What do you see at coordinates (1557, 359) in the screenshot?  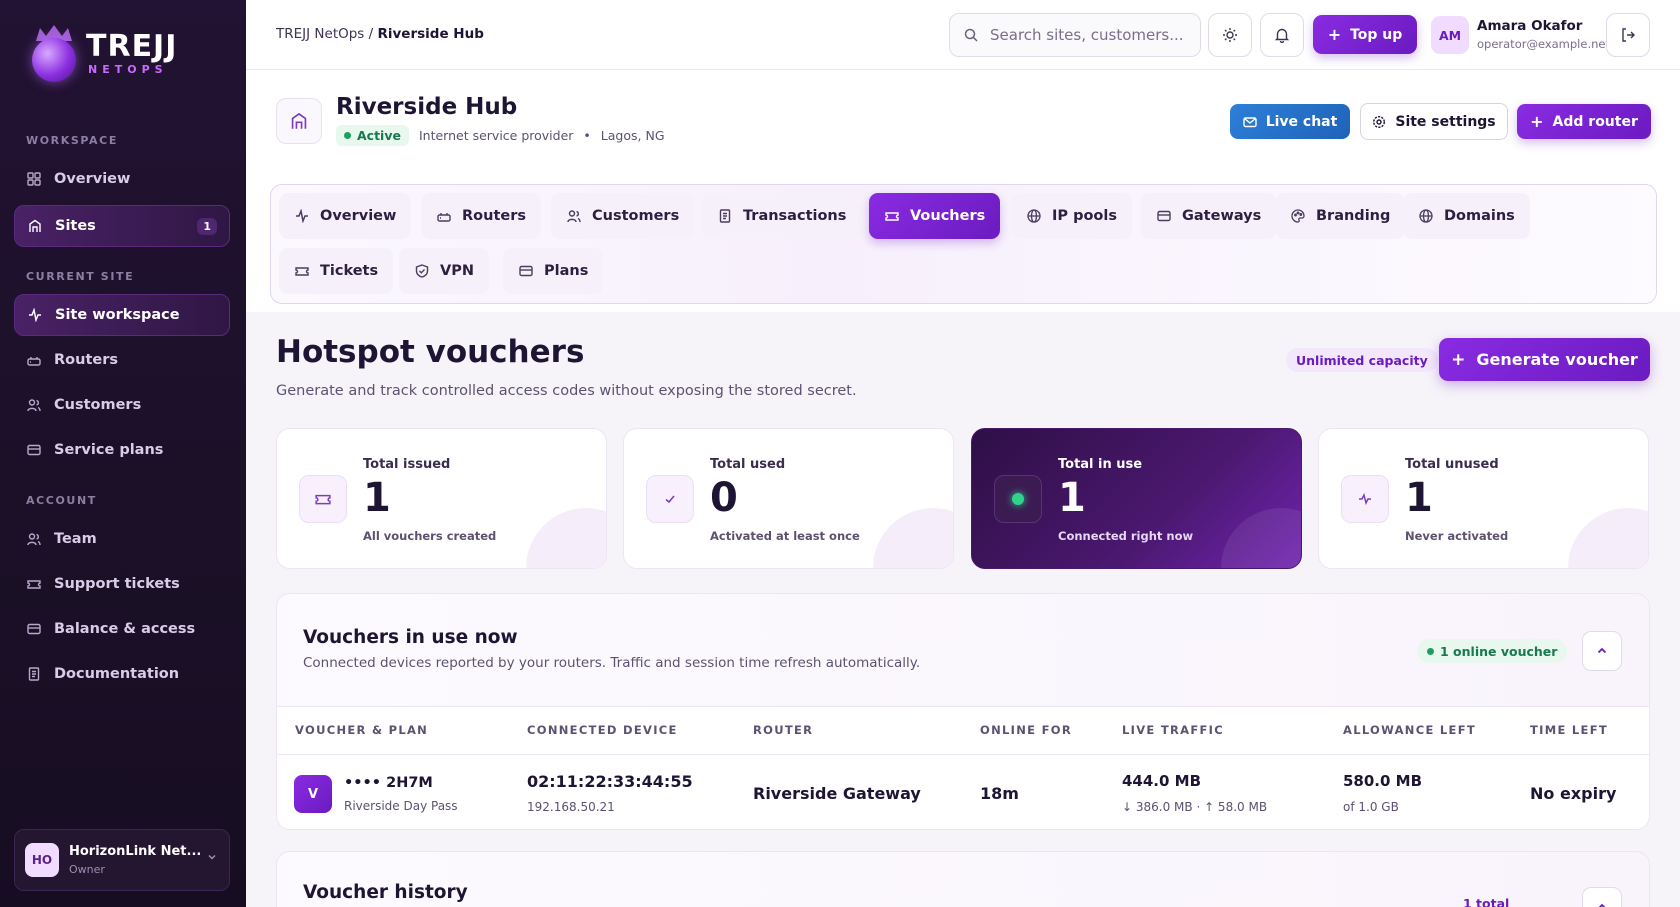 I see `generate-voucher-label: Generate voucher` at bounding box center [1557, 359].